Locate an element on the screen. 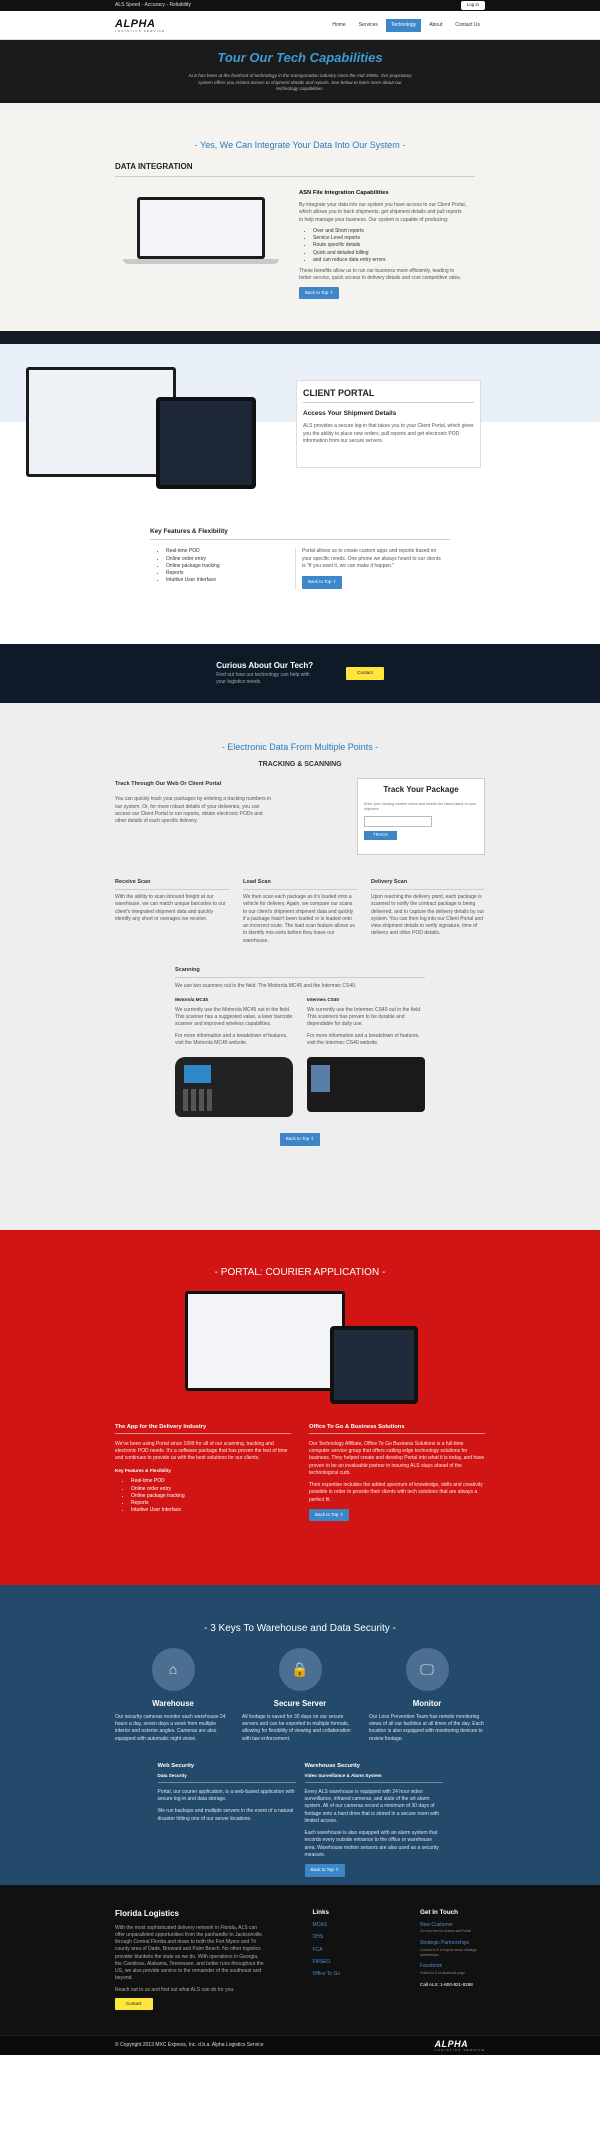 The height and width of the screenshot is (2135, 600). touch-text: Follow ALS on facebook page is located at coordinates (442, 1972).